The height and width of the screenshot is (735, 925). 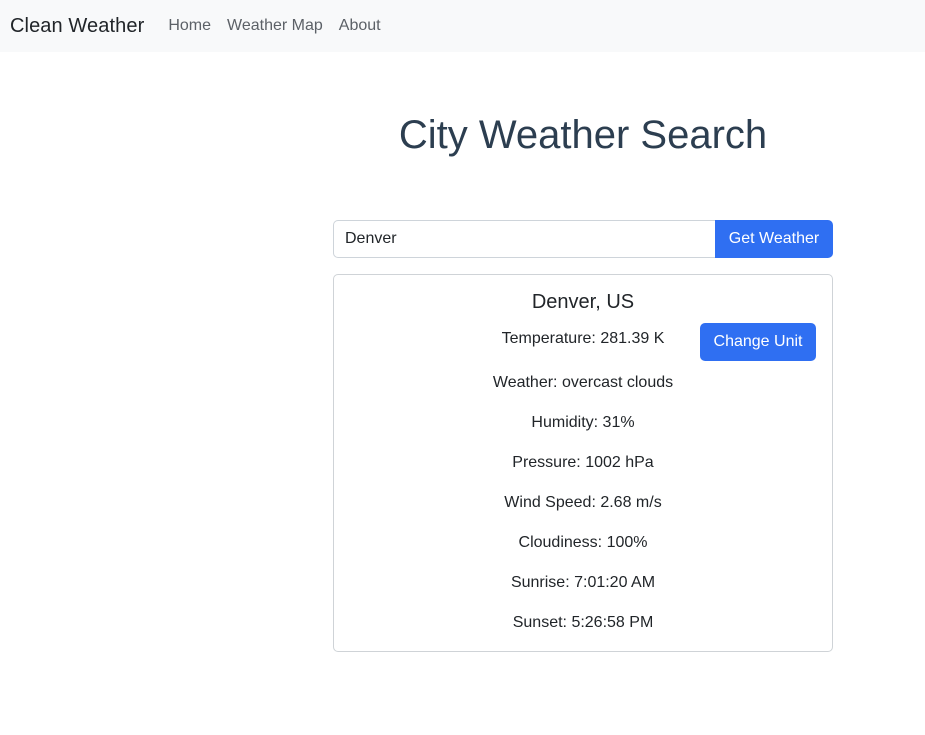 What do you see at coordinates (758, 342) in the screenshot?
I see `change-unit-button: Change Unit` at bounding box center [758, 342].